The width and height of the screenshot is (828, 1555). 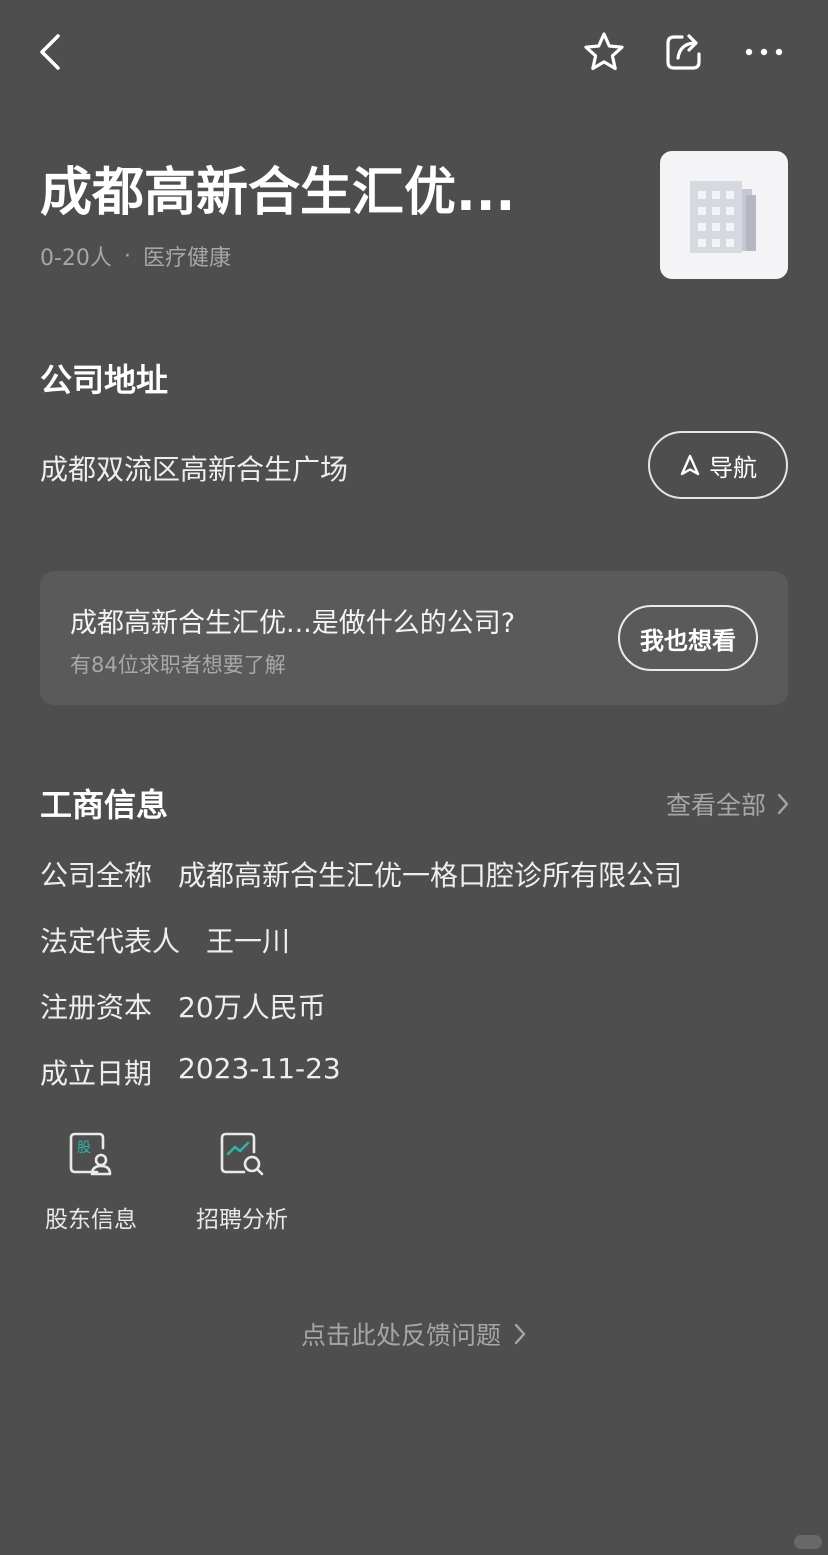 I want to click on question-text: 成都高新合生汇优...是做什么的公司?, so click(x=293, y=623).